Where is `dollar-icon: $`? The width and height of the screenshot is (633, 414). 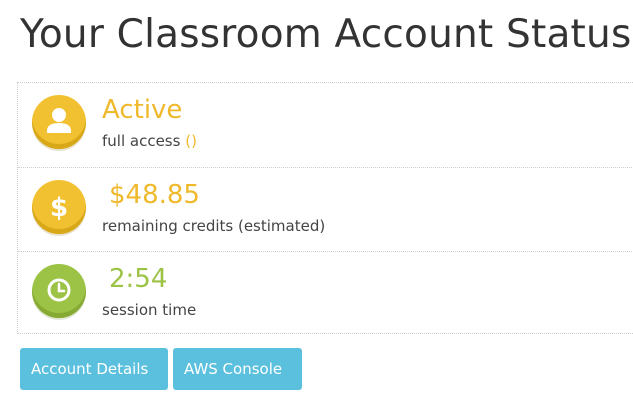
dollar-icon: $ is located at coordinates (59, 207).